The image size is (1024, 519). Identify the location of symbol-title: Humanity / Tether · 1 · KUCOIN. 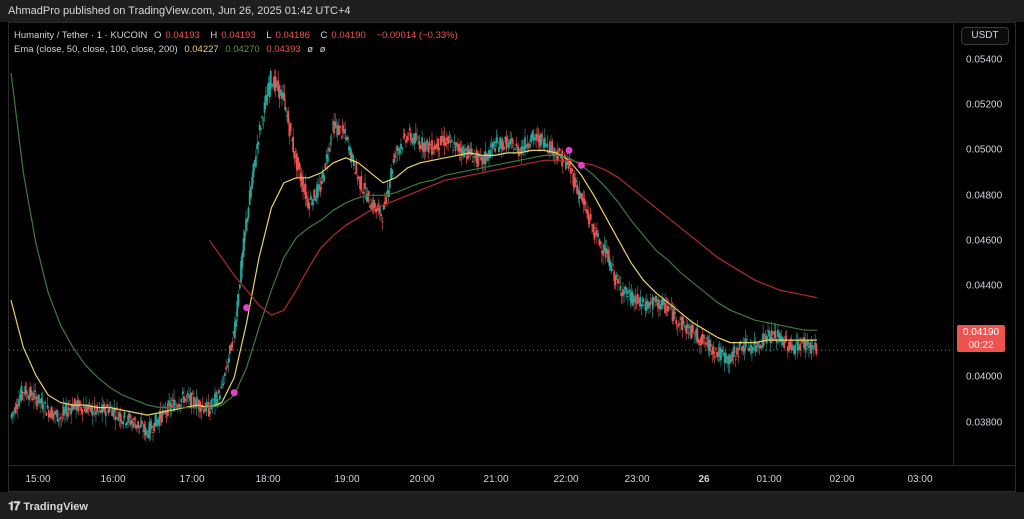
(80, 35).